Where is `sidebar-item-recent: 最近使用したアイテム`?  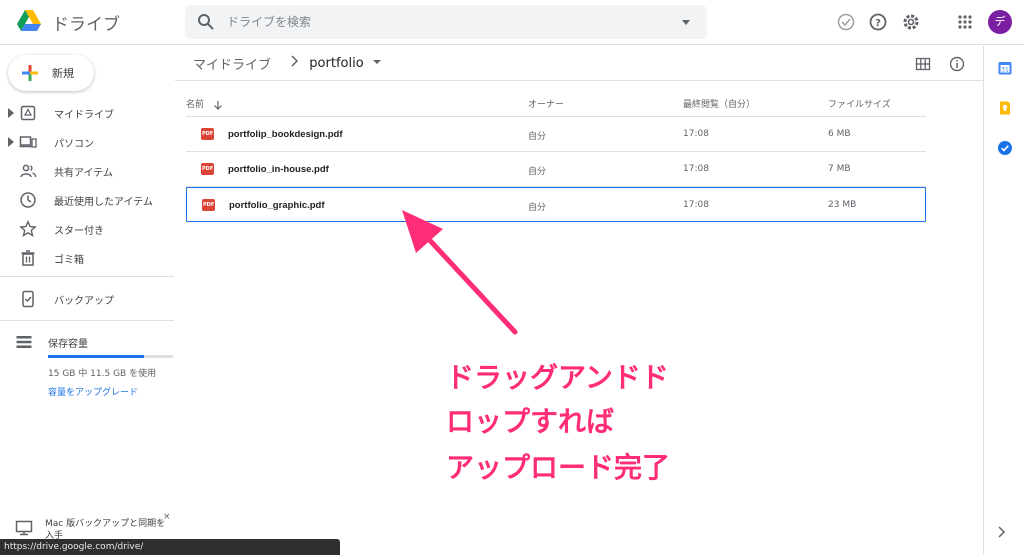
sidebar-item-recent: 最近使用したアイテム is located at coordinates (87, 200).